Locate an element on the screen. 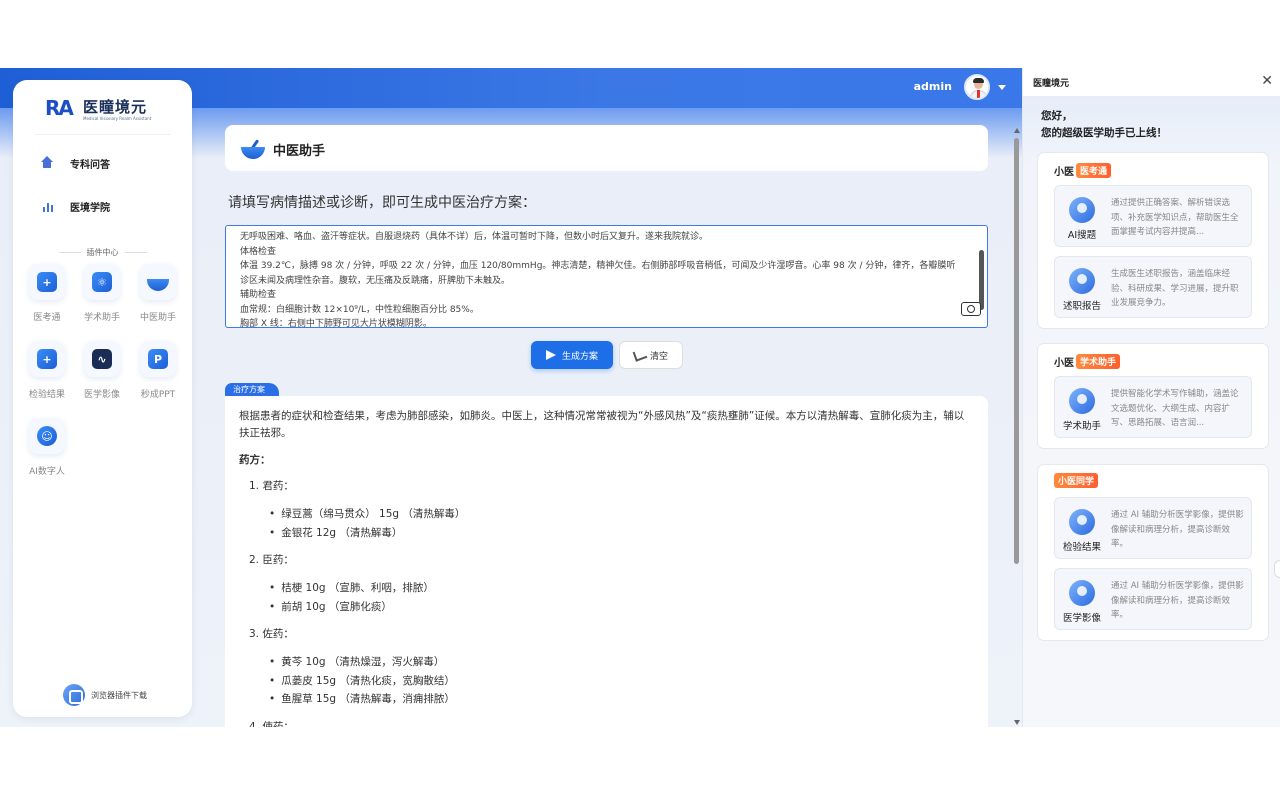 The height and width of the screenshot is (800, 1280). plugin-imaging: ∿ 医学影像 is located at coordinates (102, 370).